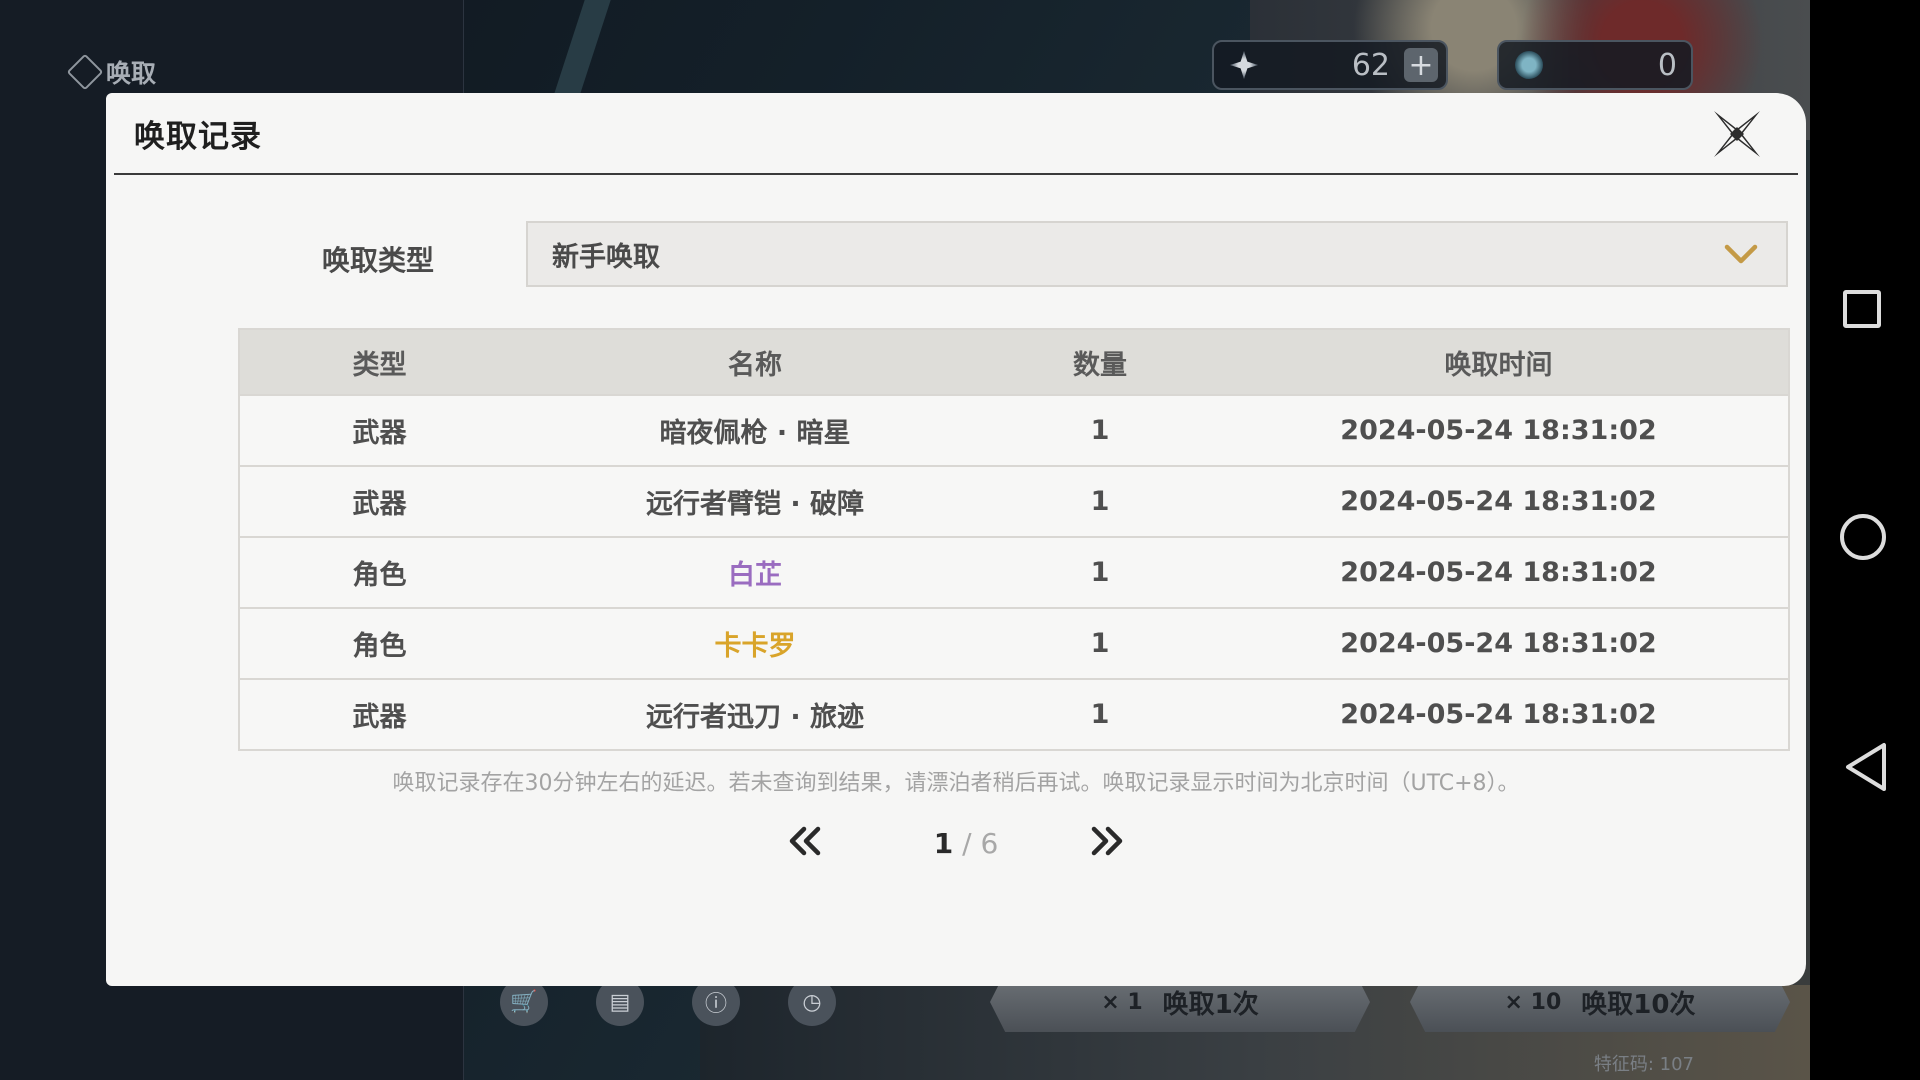  What do you see at coordinates (606, 257) in the screenshot?
I see `convene-type-value: 新手唤取` at bounding box center [606, 257].